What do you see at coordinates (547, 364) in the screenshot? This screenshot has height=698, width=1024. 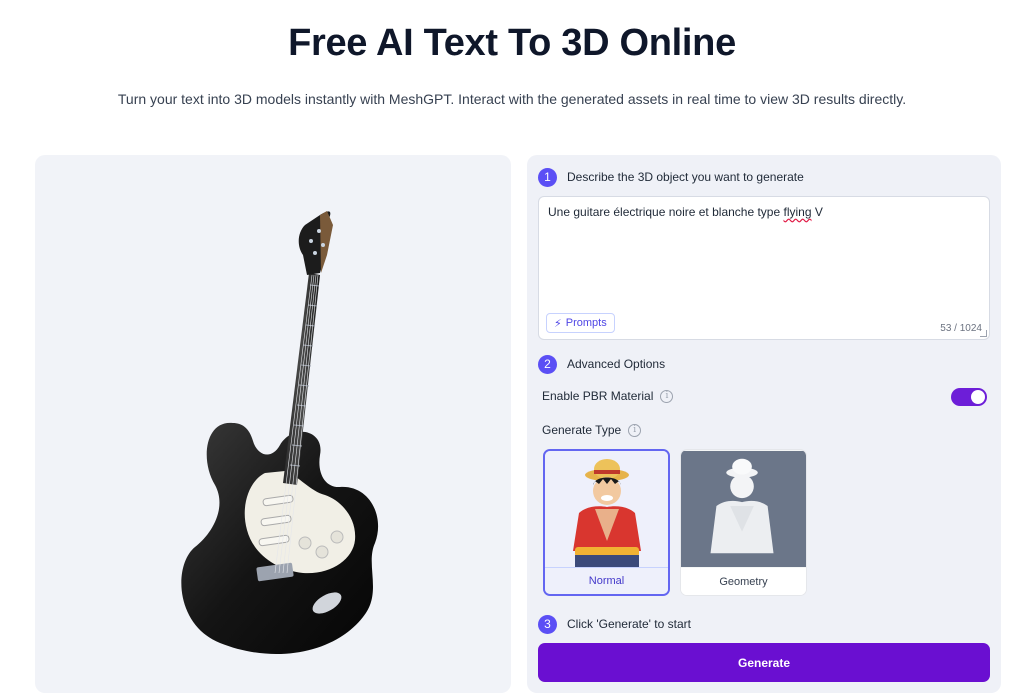 I see `step-number-badge: 2` at bounding box center [547, 364].